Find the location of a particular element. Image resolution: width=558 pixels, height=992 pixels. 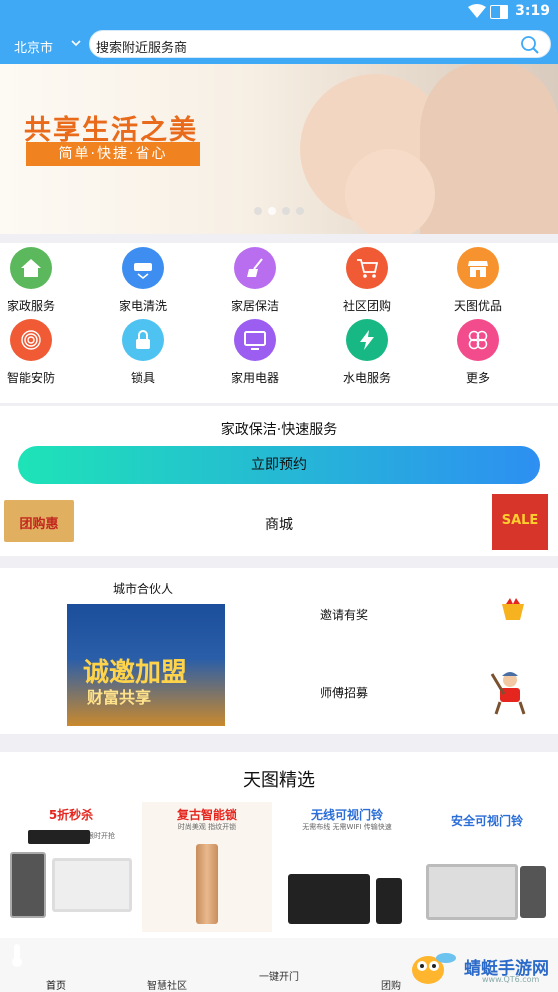

category-item-utilities: 水电服务 is located at coordinates (367, 352).